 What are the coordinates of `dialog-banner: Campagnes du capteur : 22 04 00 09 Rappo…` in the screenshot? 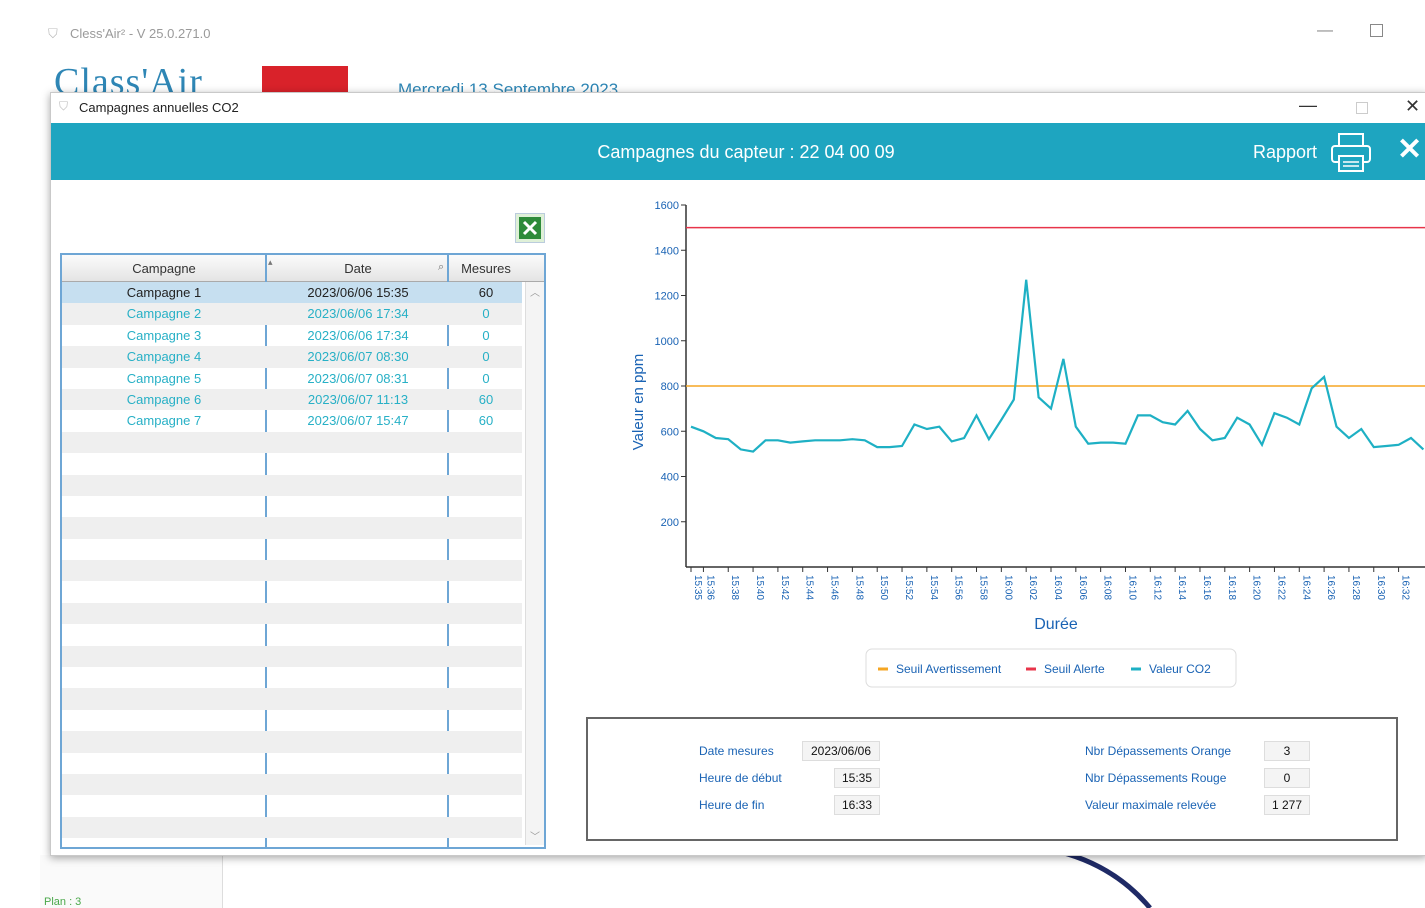 It's located at (738, 151).